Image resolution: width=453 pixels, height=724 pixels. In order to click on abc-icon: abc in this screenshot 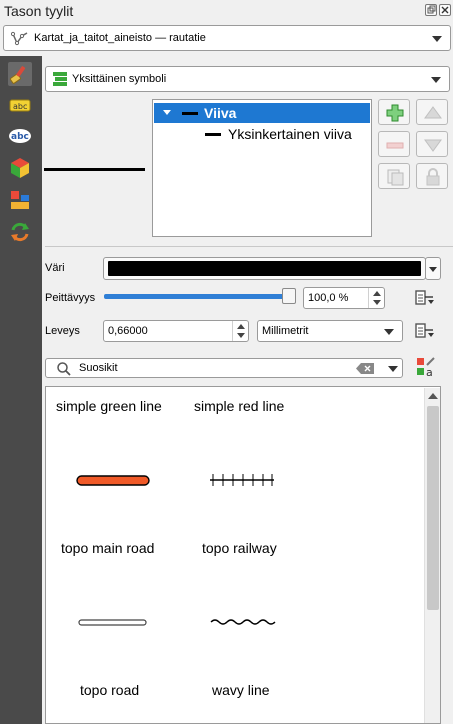, I will do `click(20, 136)`.